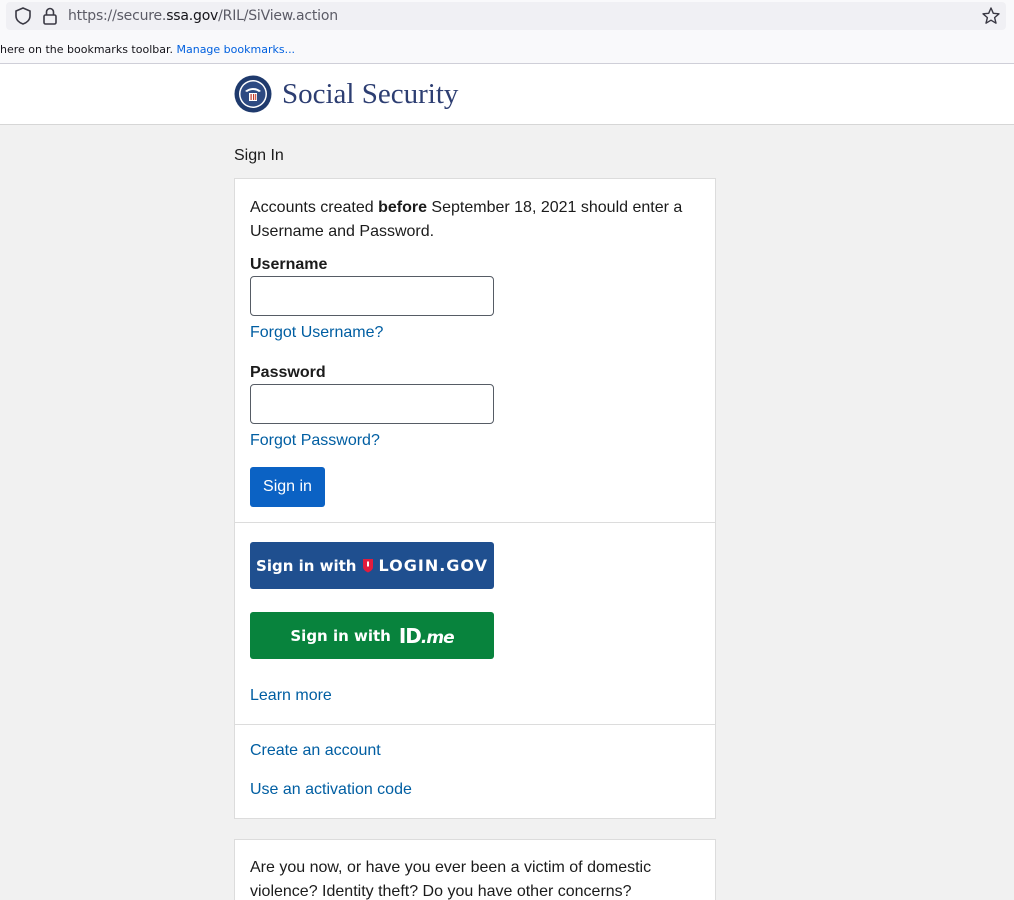 This screenshot has width=1014, height=900. What do you see at coordinates (433, 565) in the screenshot?
I see `login-gov-brand: LOGIN.GOV` at bounding box center [433, 565].